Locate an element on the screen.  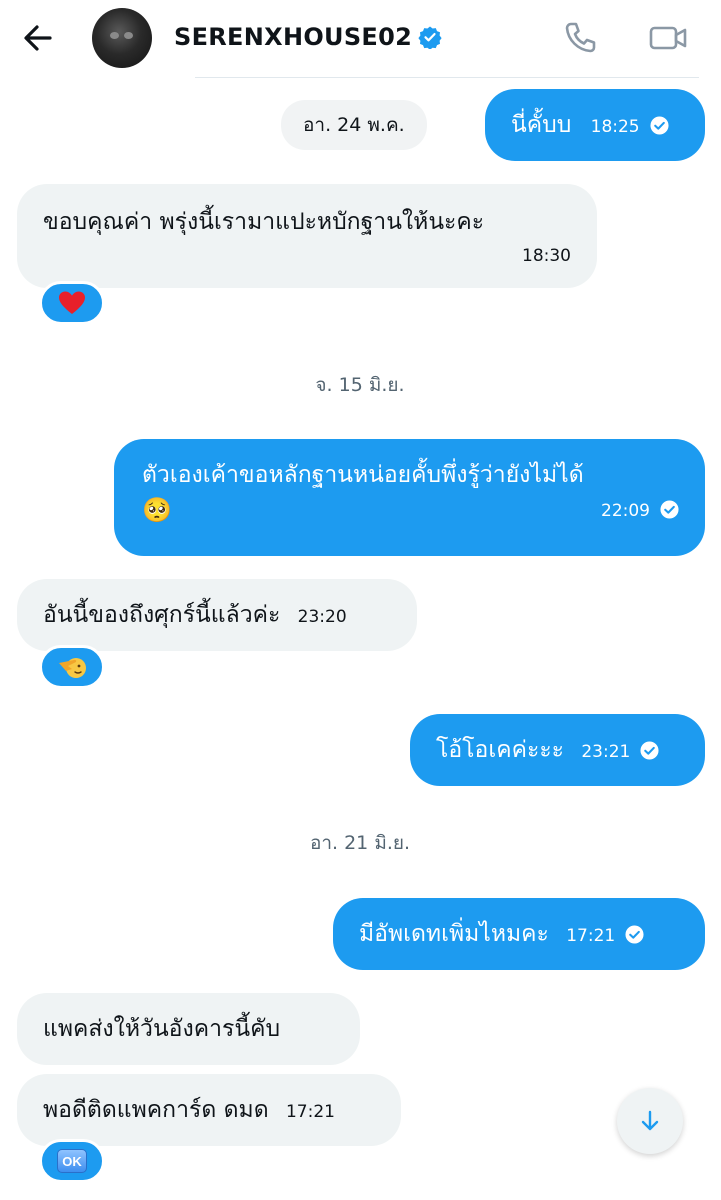
date-label: จ. 15 มิ.ย. is located at coordinates (360, 385).